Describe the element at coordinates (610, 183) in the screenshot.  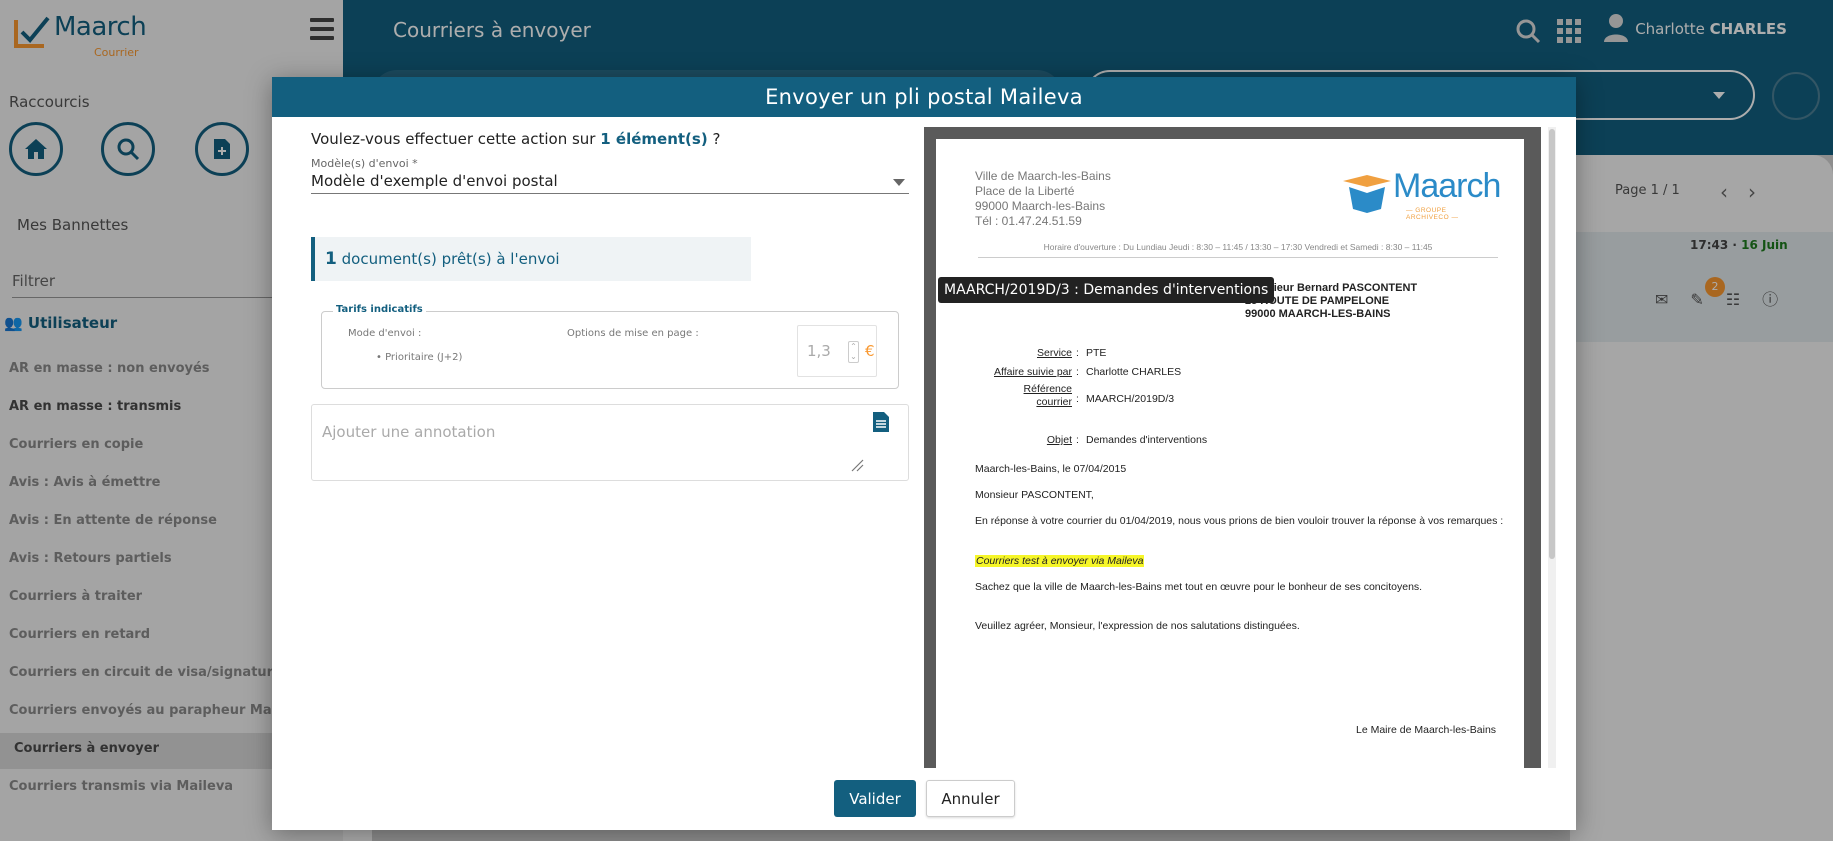
I see `model-select: Modèle d'exemple d'envoi postal` at that location.